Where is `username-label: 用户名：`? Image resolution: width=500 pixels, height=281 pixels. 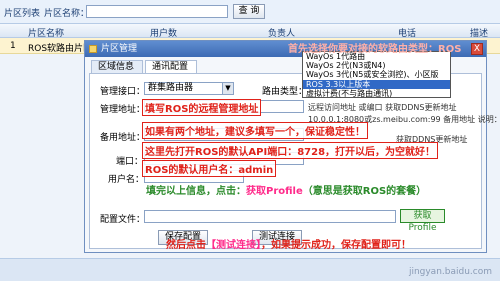
username-label: 用户名： is located at coordinates (126, 180).